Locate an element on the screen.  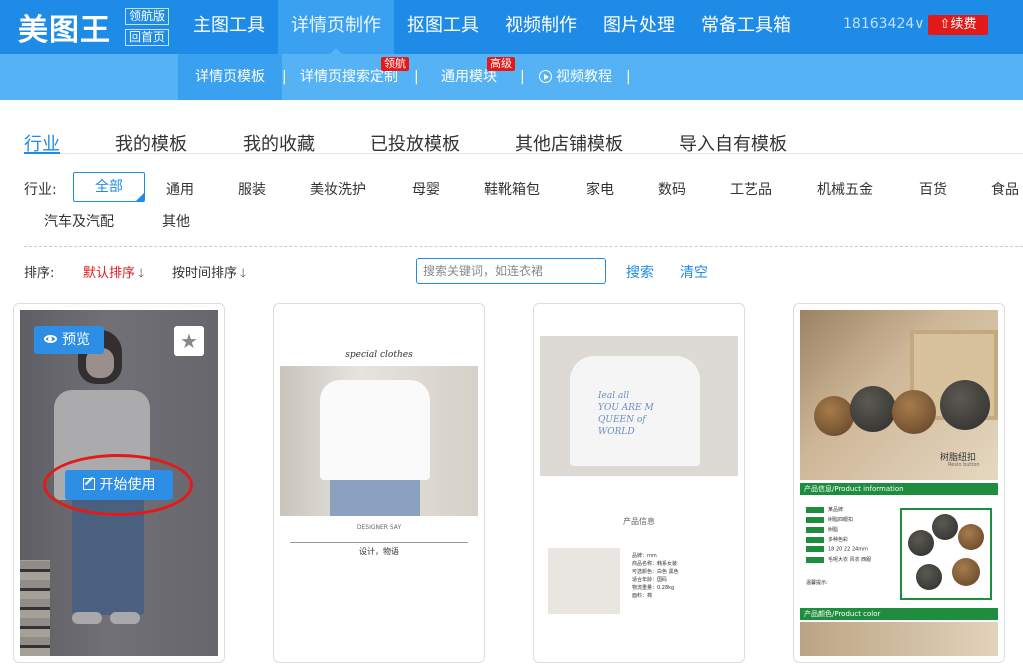
filter-appliances: 家电 is located at coordinates (600, 189).